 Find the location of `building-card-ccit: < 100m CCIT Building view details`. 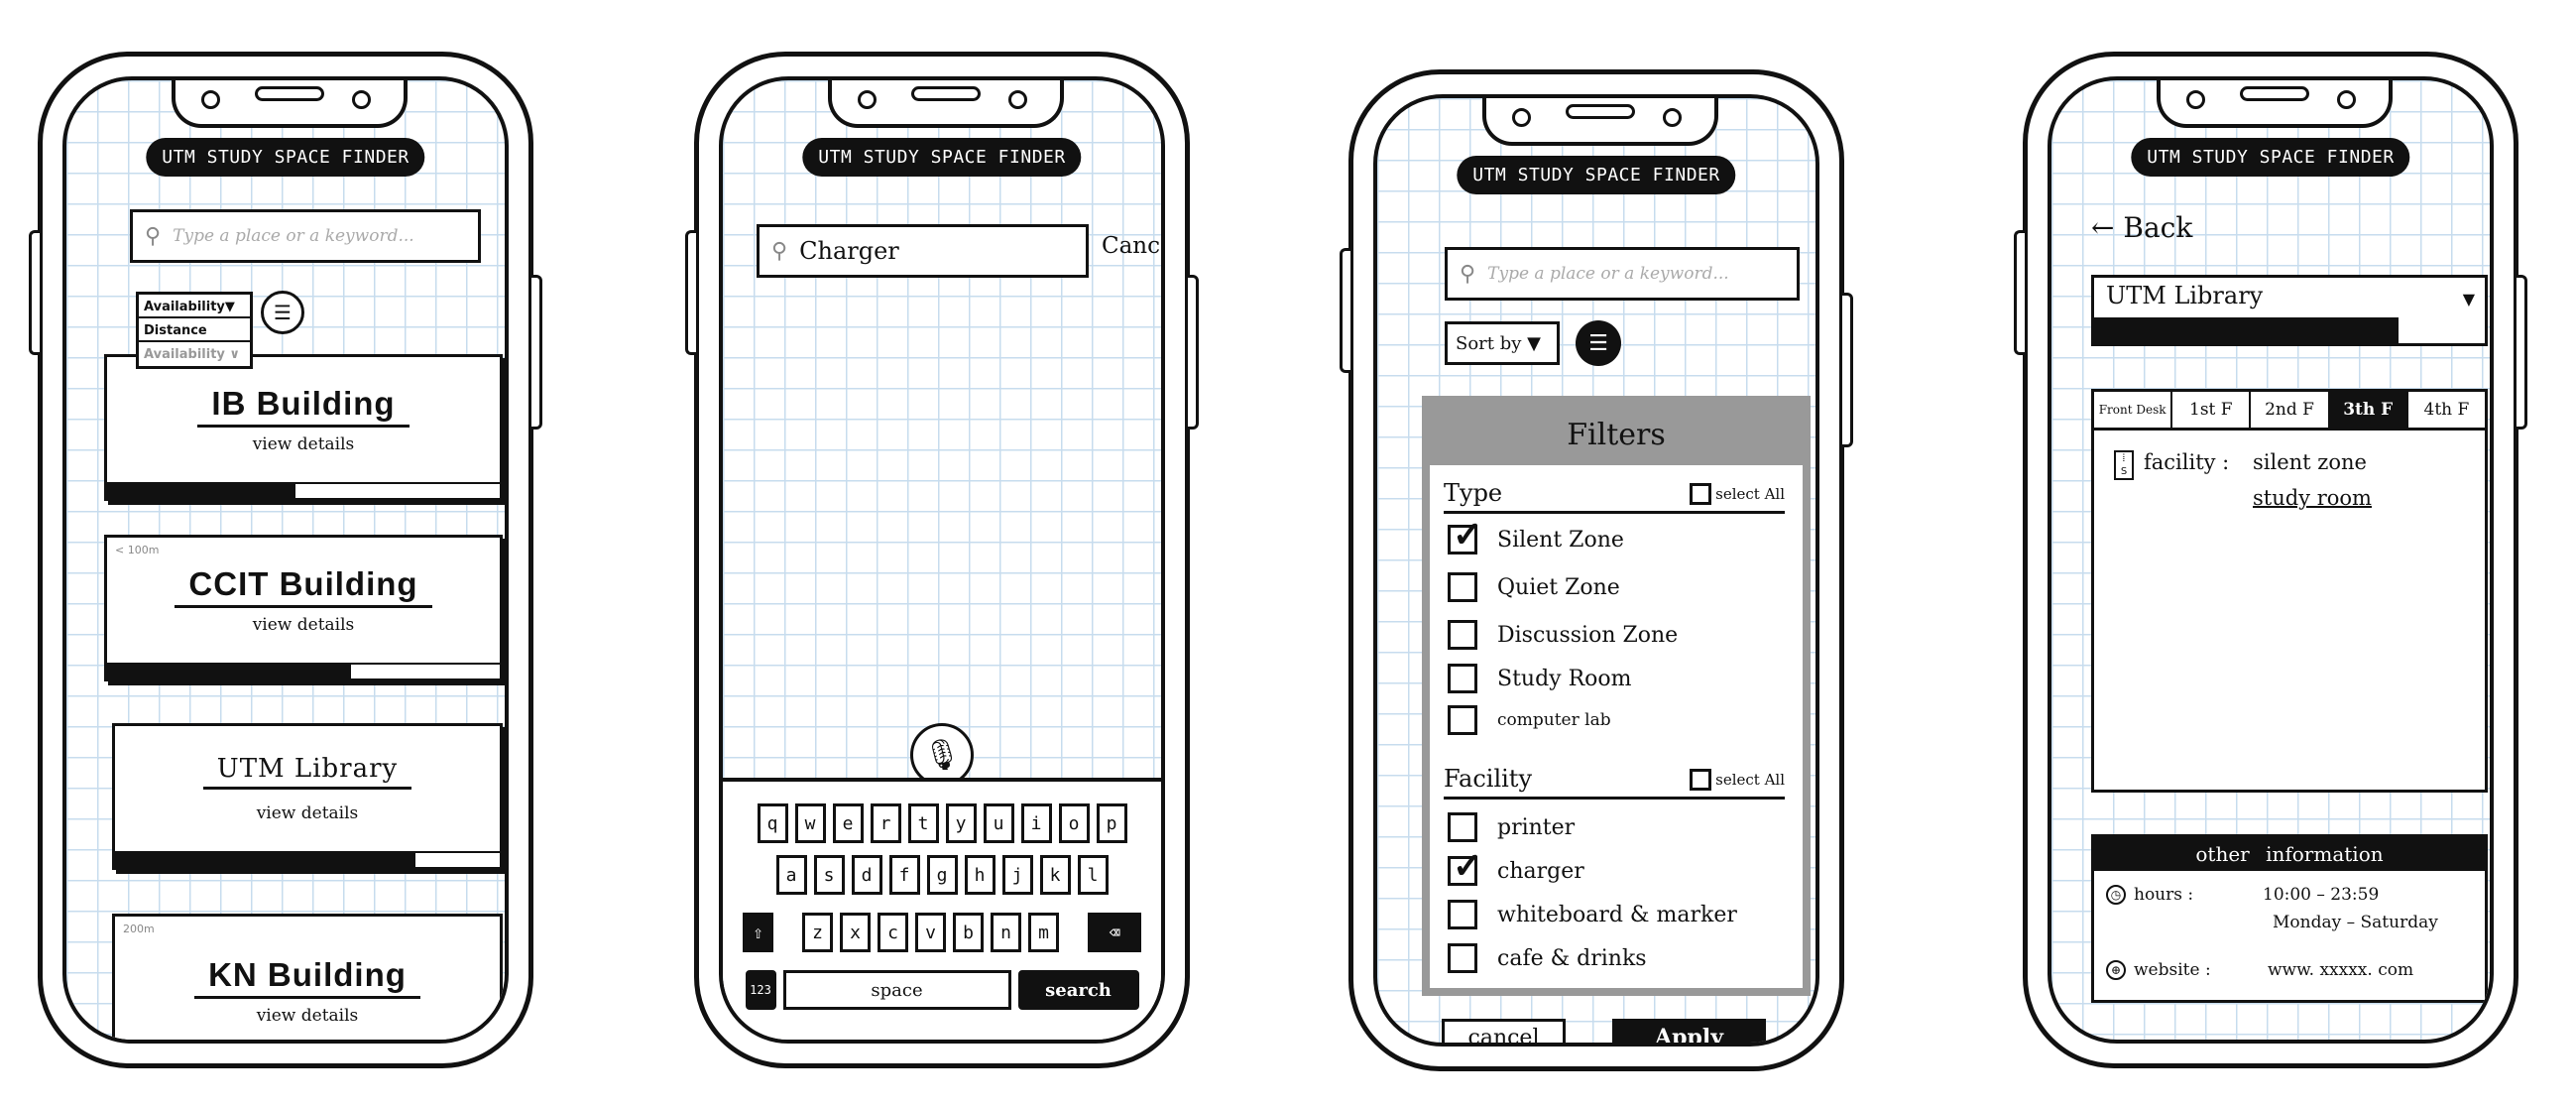

building-card-ccit: < 100m CCIT Building view details is located at coordinates (303, 608).